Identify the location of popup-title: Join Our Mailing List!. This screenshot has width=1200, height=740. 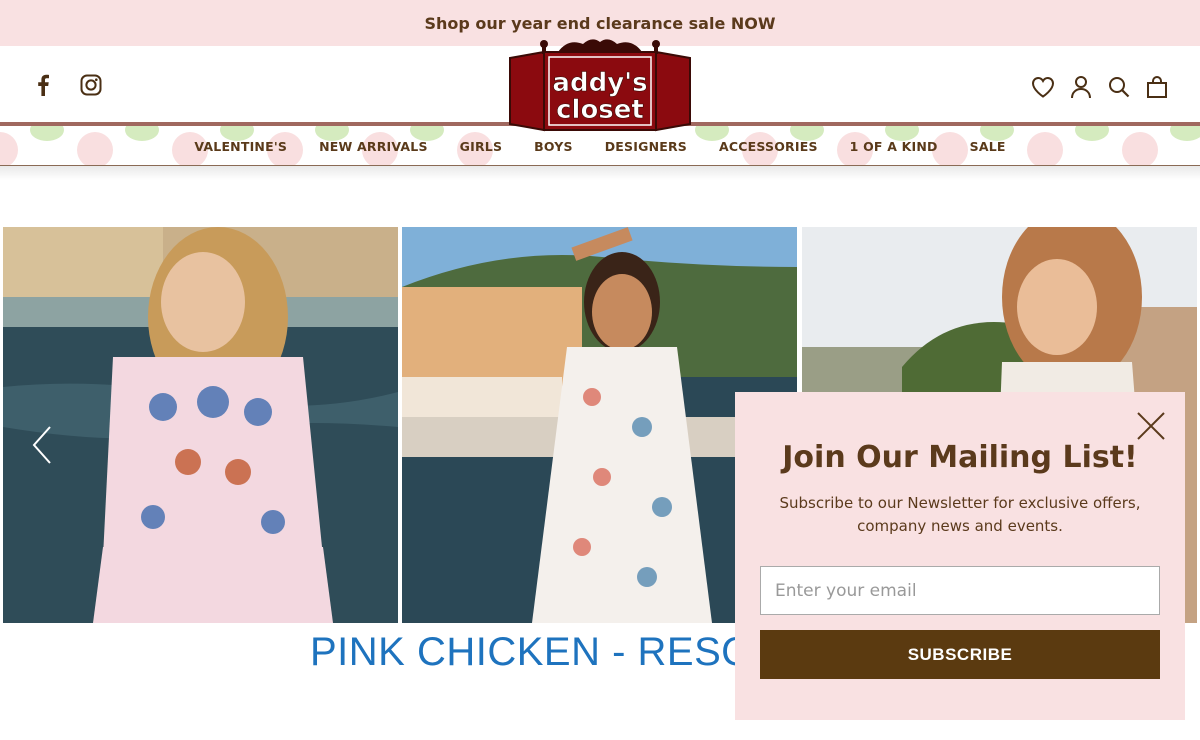
(960, 457).